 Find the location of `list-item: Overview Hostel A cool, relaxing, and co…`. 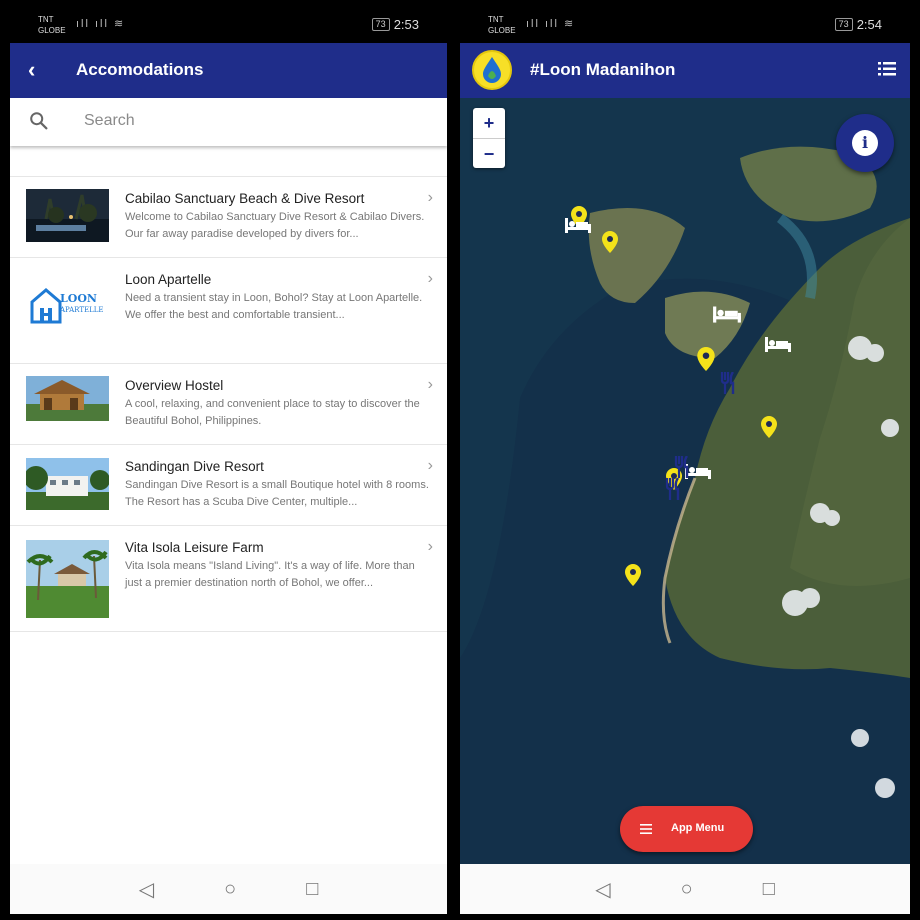

list-item: Overview Hostel A cool, relaxing, and co… is located at coordinates (228, 404).